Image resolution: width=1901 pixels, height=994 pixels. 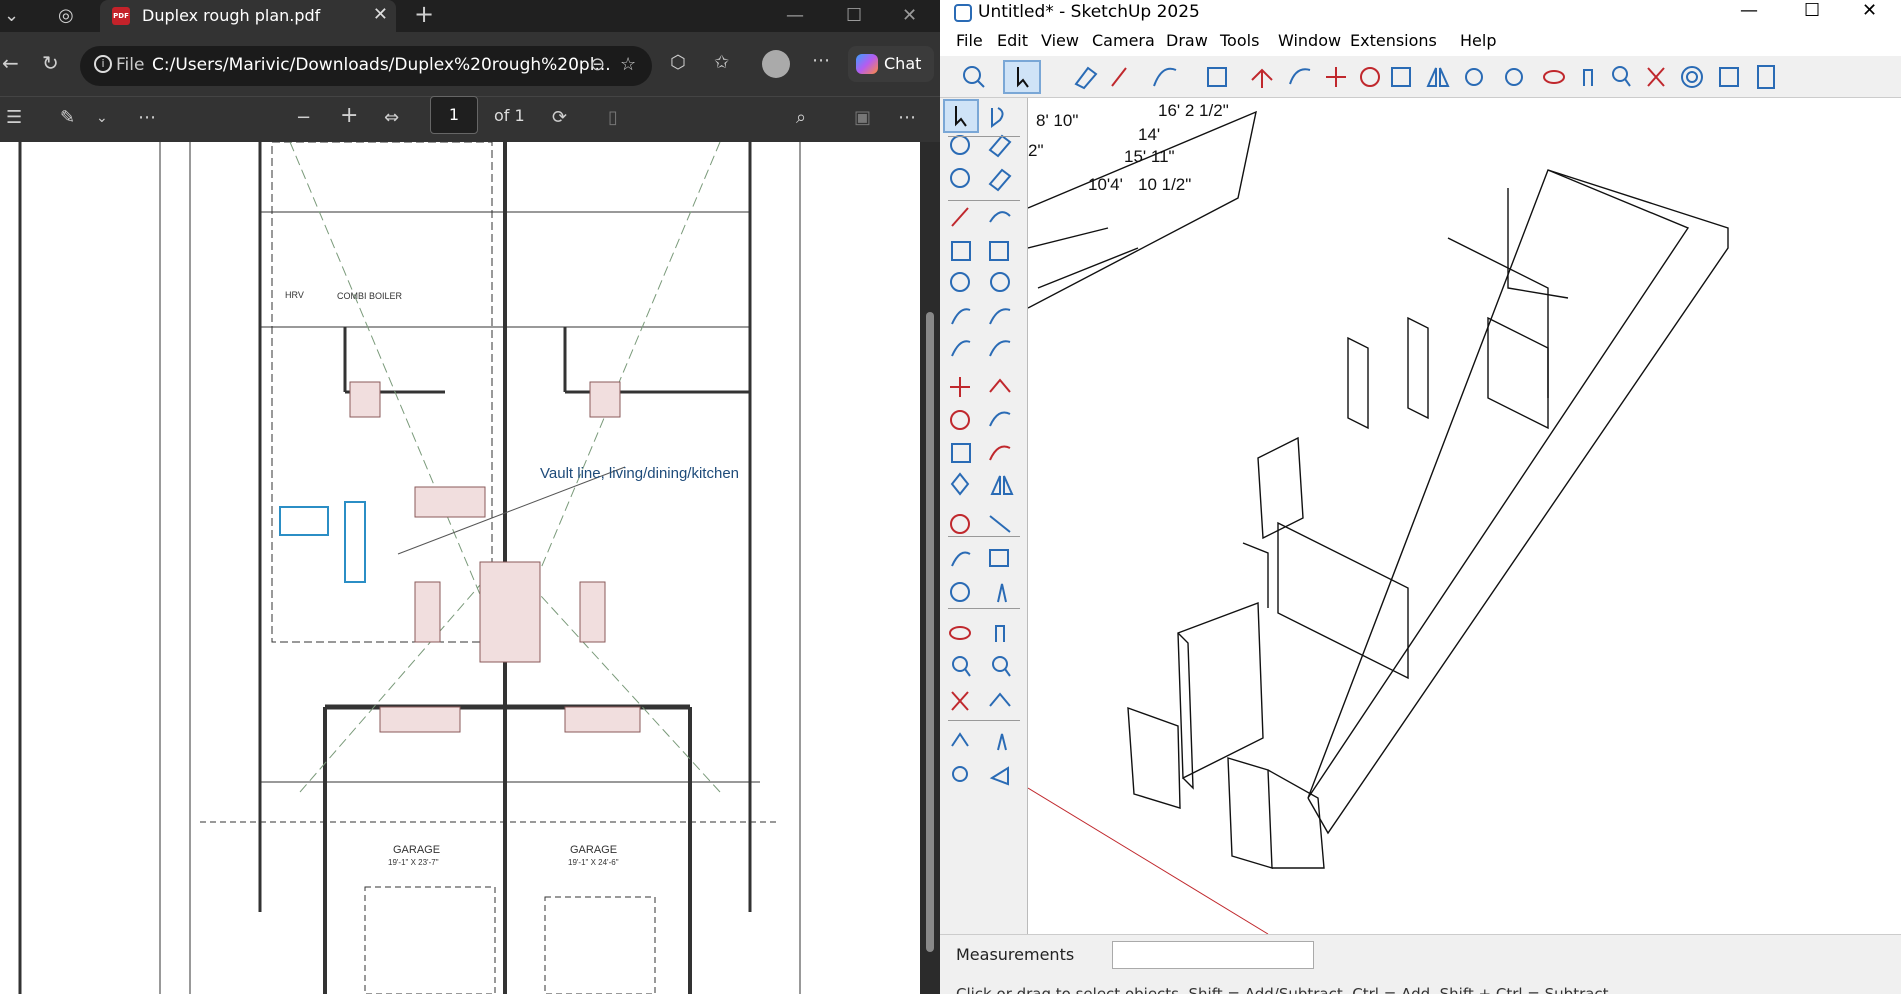 I want to click on scroll-thumb, so click(x=930, y=632).